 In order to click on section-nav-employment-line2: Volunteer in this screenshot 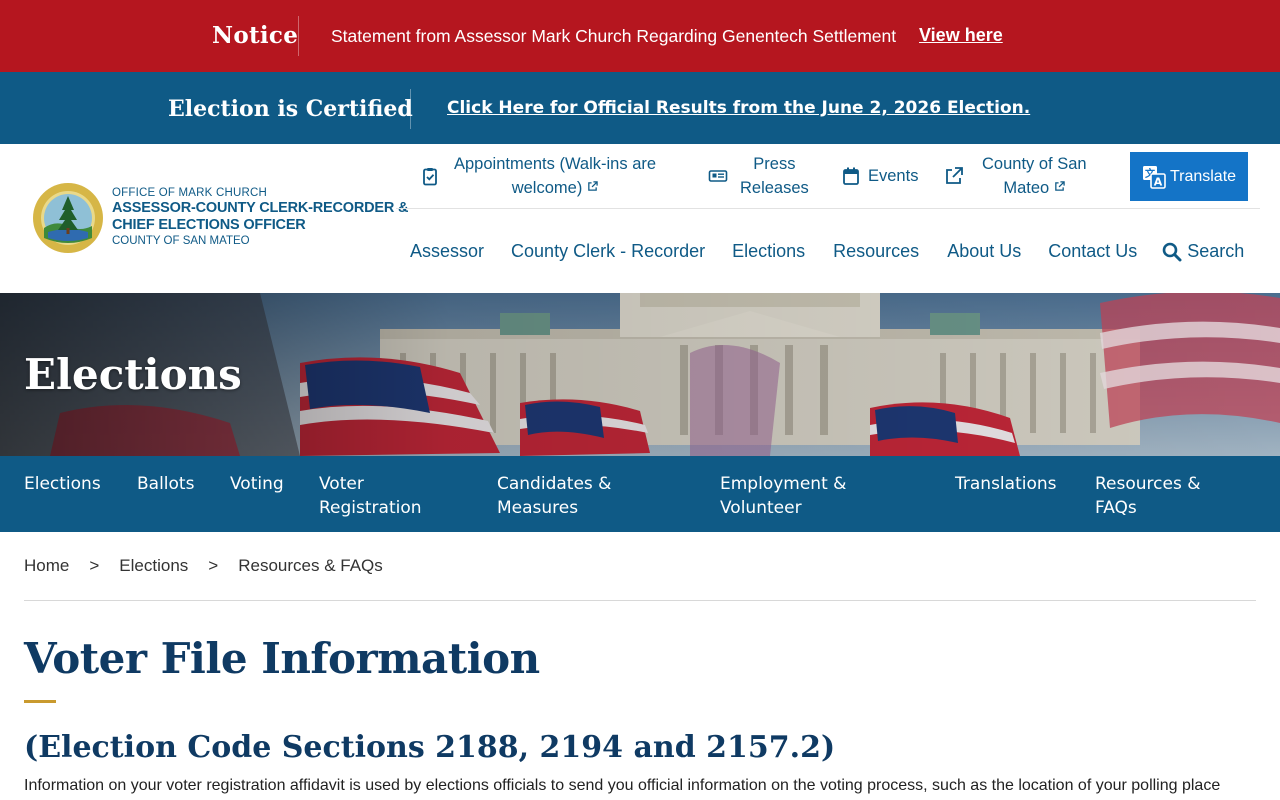, I will do `click(761, 508)`.